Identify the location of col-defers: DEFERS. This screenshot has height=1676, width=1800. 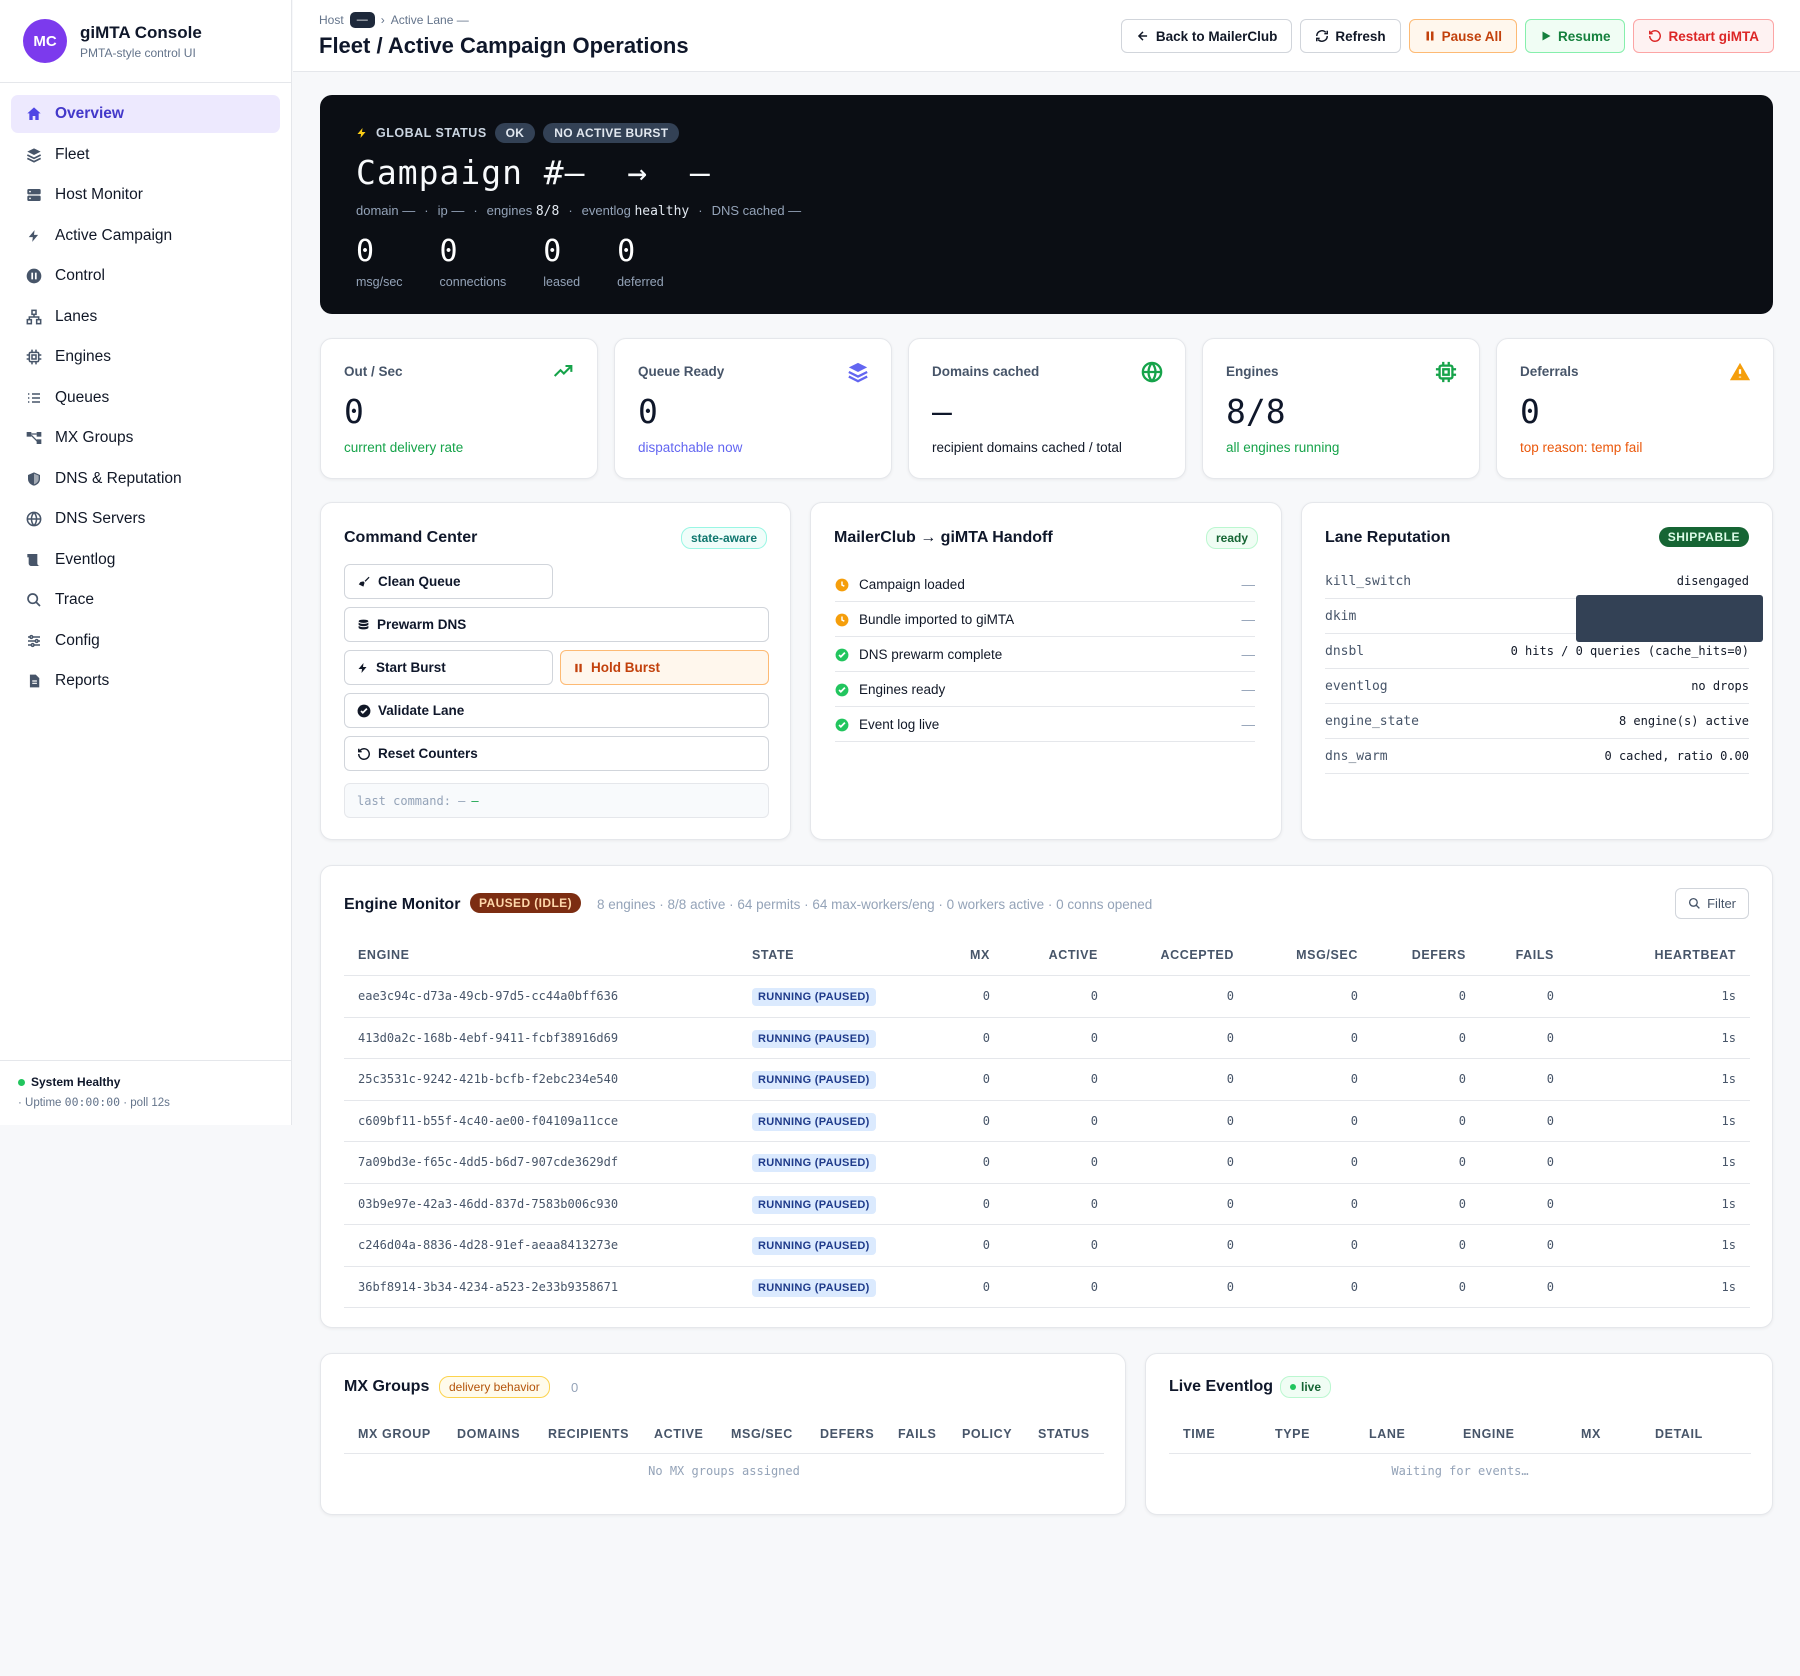
(1412, 955).